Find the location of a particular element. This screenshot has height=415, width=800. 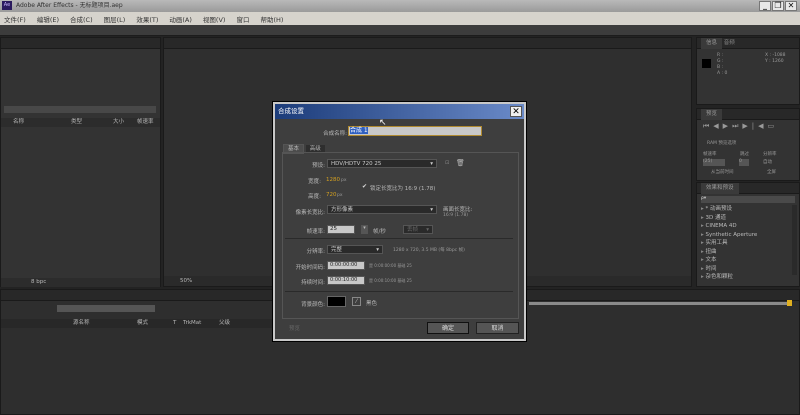

dialog-close-button: ✕ is located at coordinates (516, 111).